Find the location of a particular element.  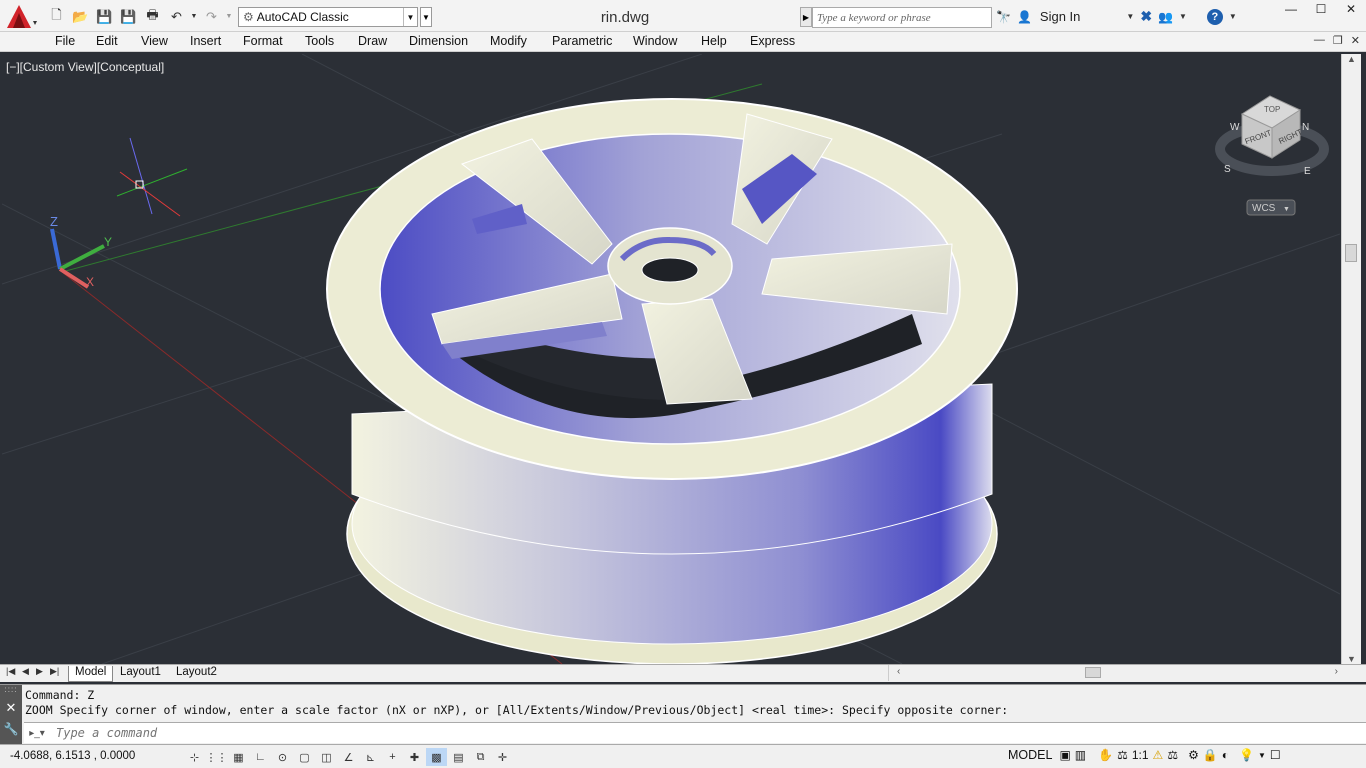

last-tab-icon: ▶| is located at coordinates (54, 671).